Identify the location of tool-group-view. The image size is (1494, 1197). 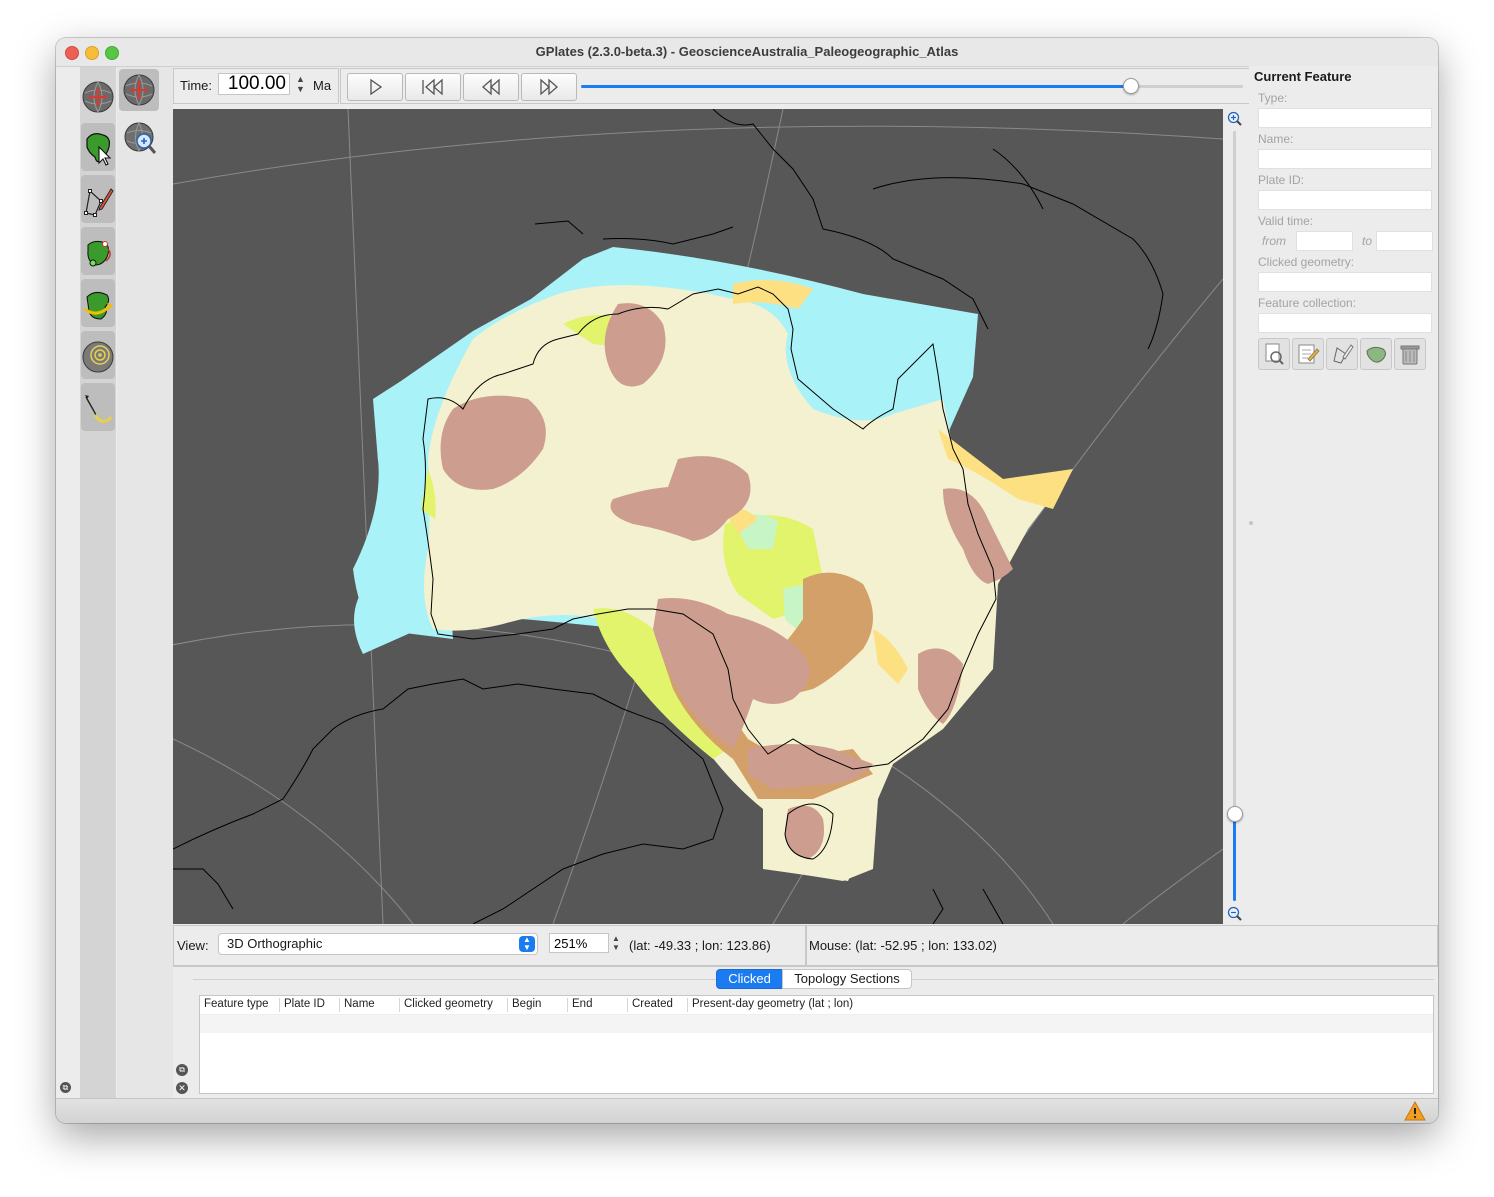
(98, 95).